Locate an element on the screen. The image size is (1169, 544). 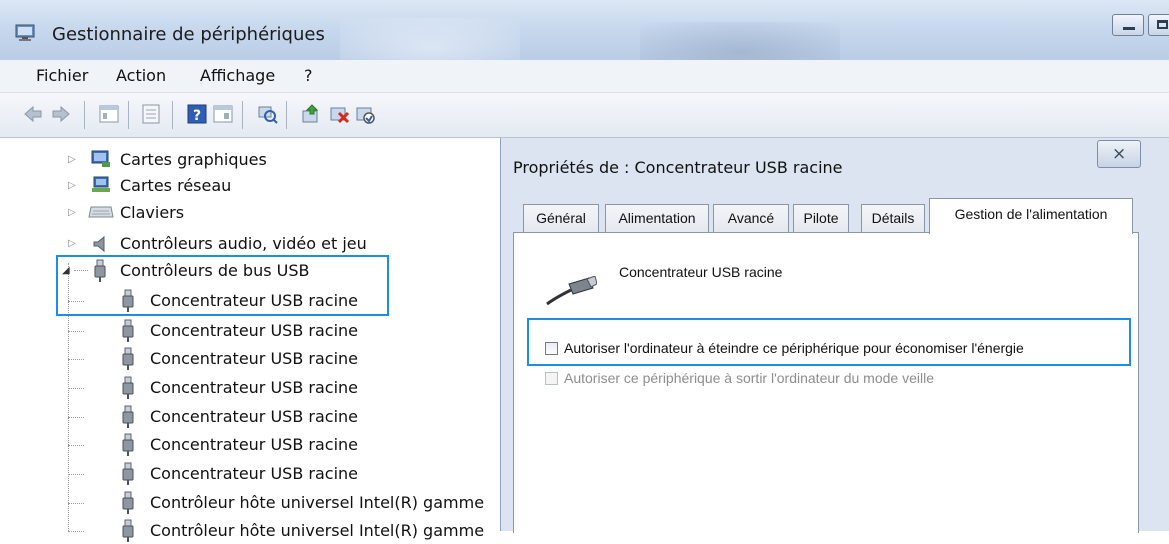
menu-affichage: Affichage is located at coordinates (237, 75).